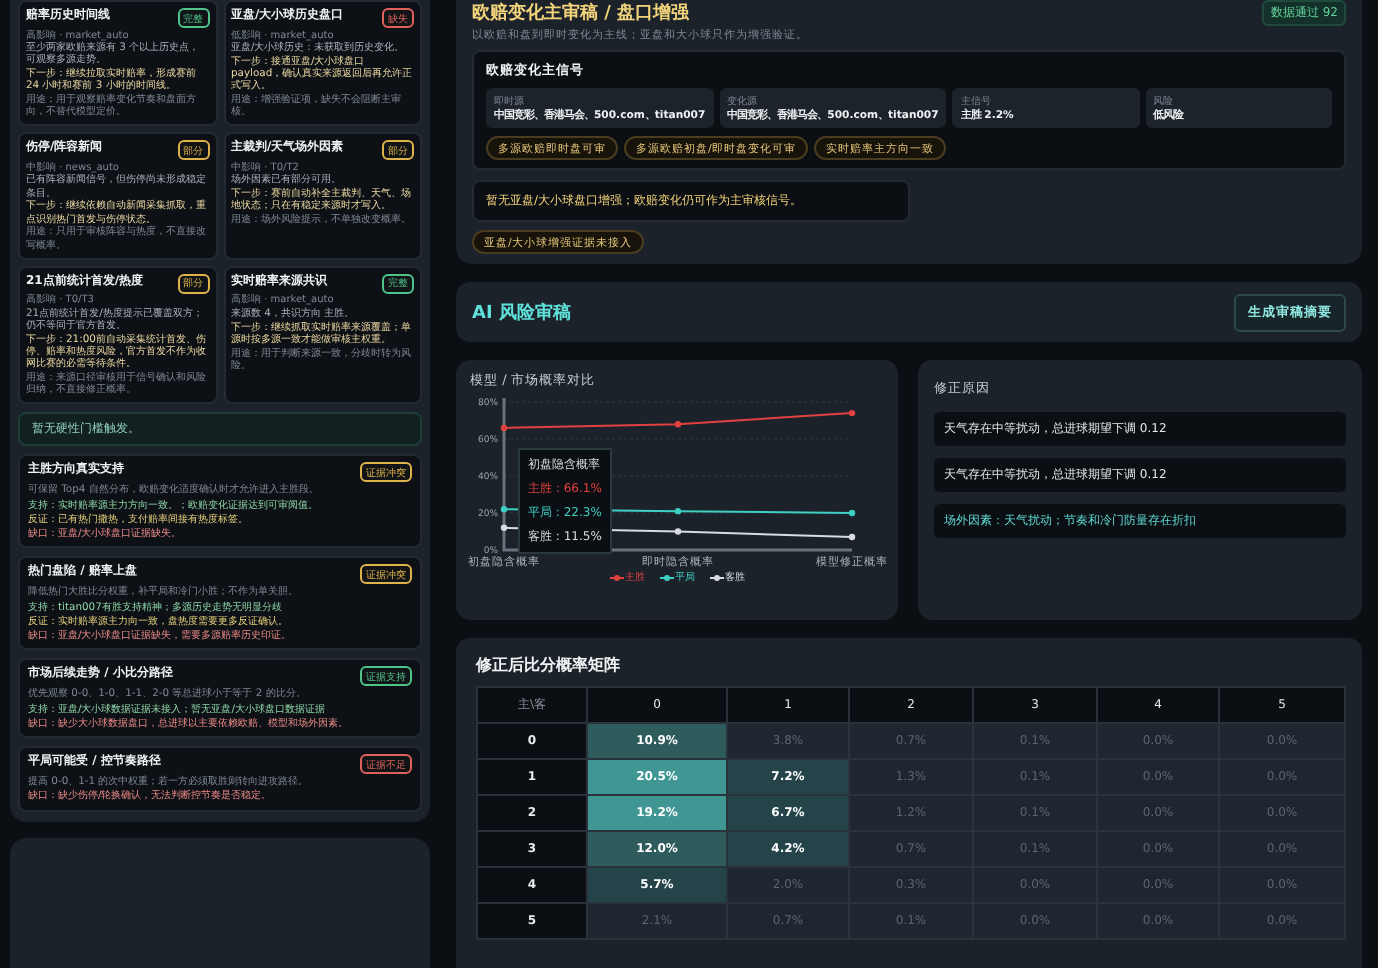 The width and height of the screenshot is (1378, 968). What do you see at coordinates (521, 312) in the screenshot?
I see `section-title: AI 风险审稿` at bounding box center [521, 312].